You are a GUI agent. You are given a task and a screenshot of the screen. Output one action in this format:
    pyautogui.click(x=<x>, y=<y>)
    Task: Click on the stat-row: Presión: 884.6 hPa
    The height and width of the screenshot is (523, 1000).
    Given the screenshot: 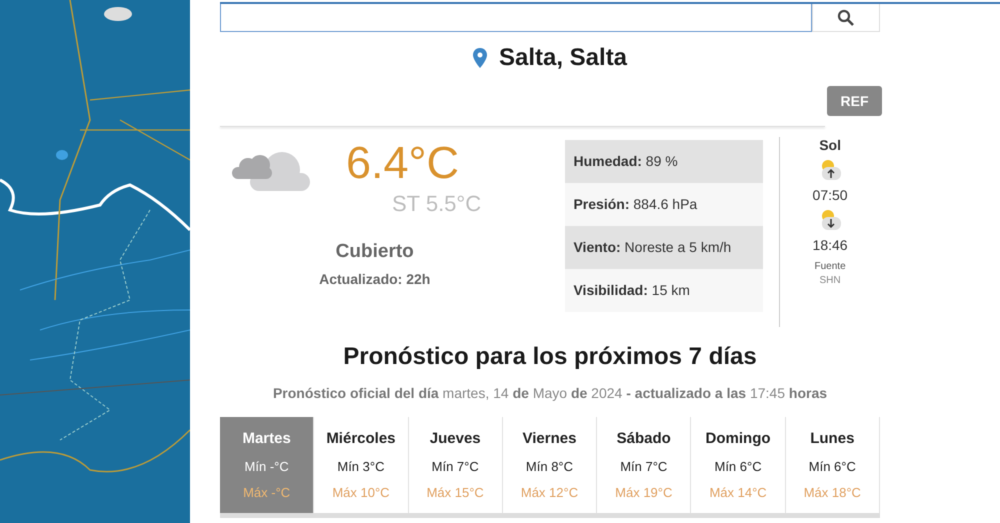 What is the action you would take?
    pyautogui.click(x=664, y=204)
    